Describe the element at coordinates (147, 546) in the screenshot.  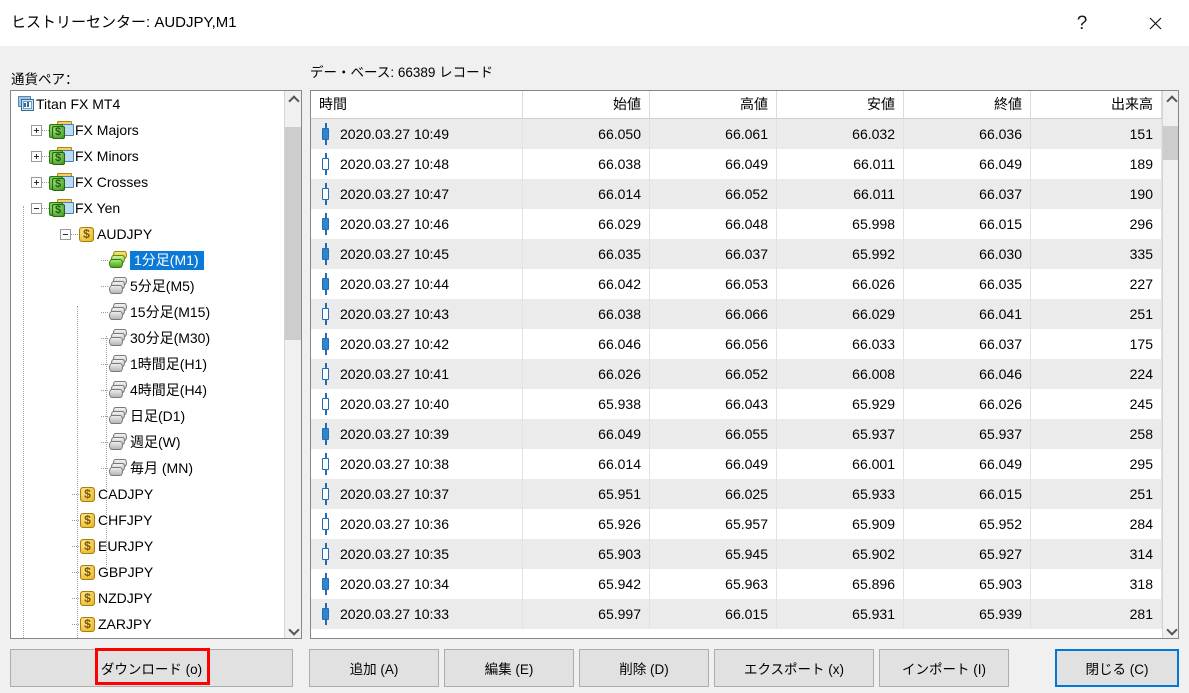
I see `tree-item-eurjpy: $ EURJPY` at that location.